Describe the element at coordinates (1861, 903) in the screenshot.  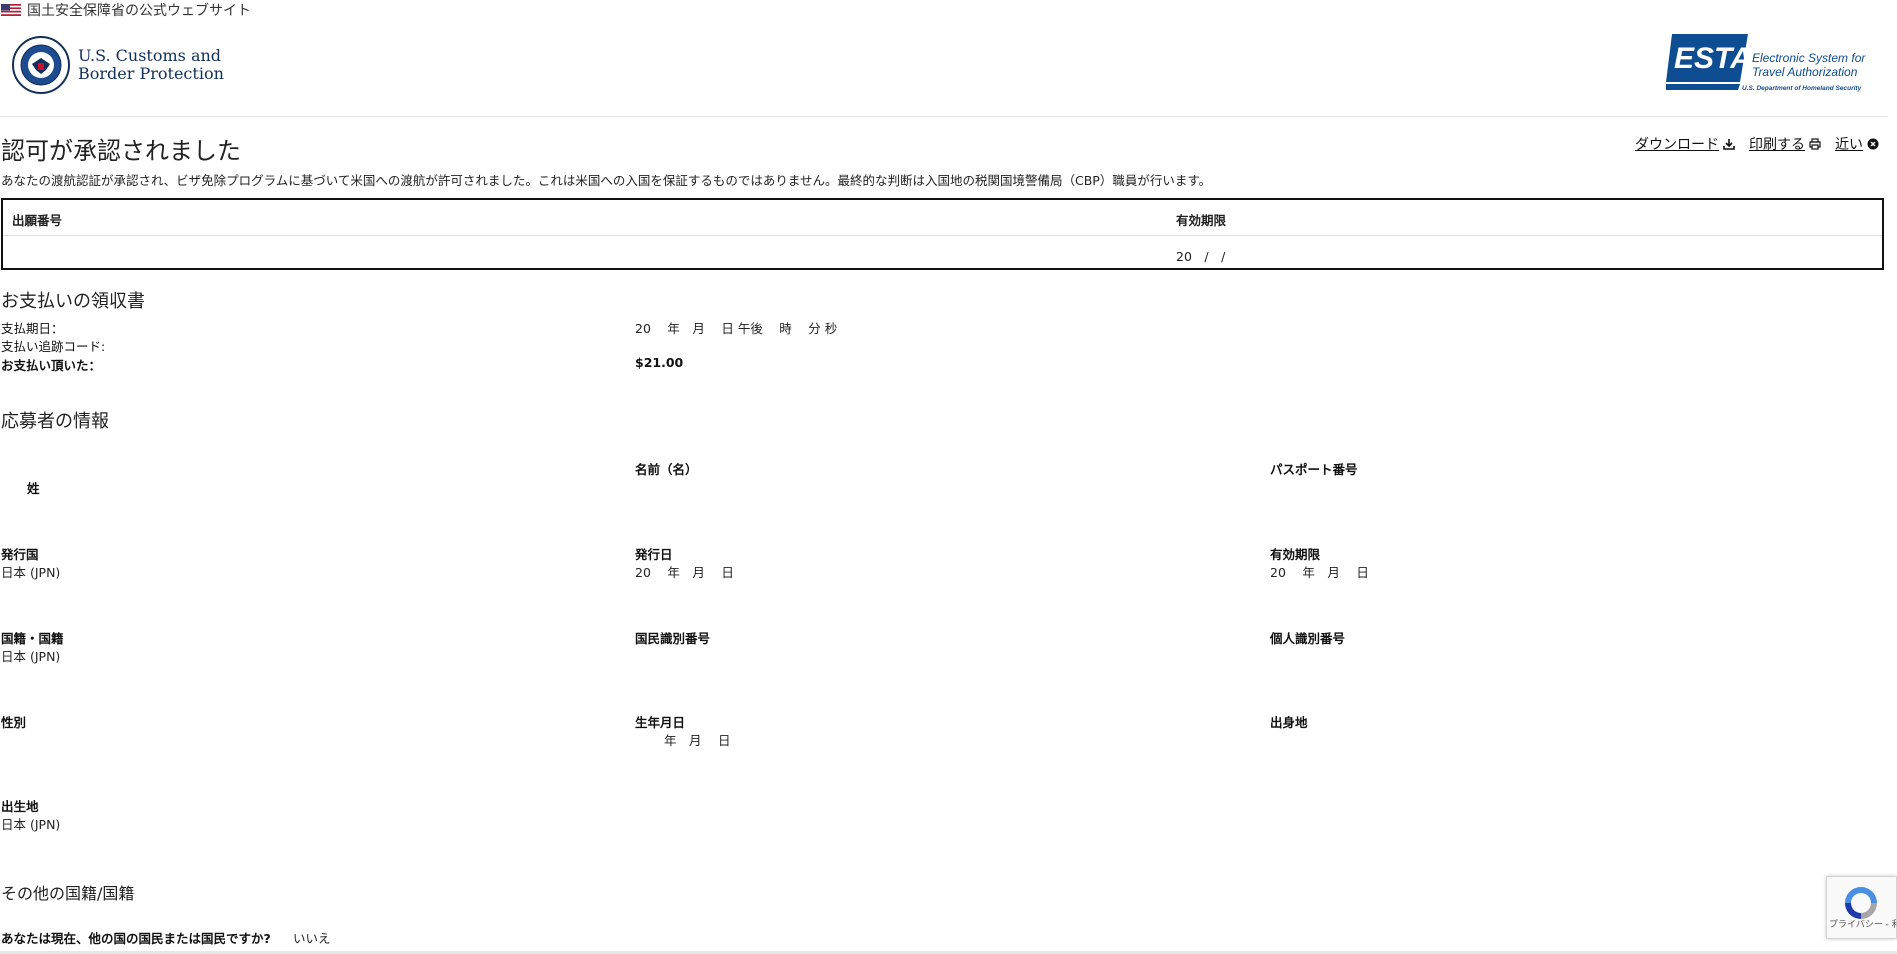
I see `recaptcha-icon` at that location.